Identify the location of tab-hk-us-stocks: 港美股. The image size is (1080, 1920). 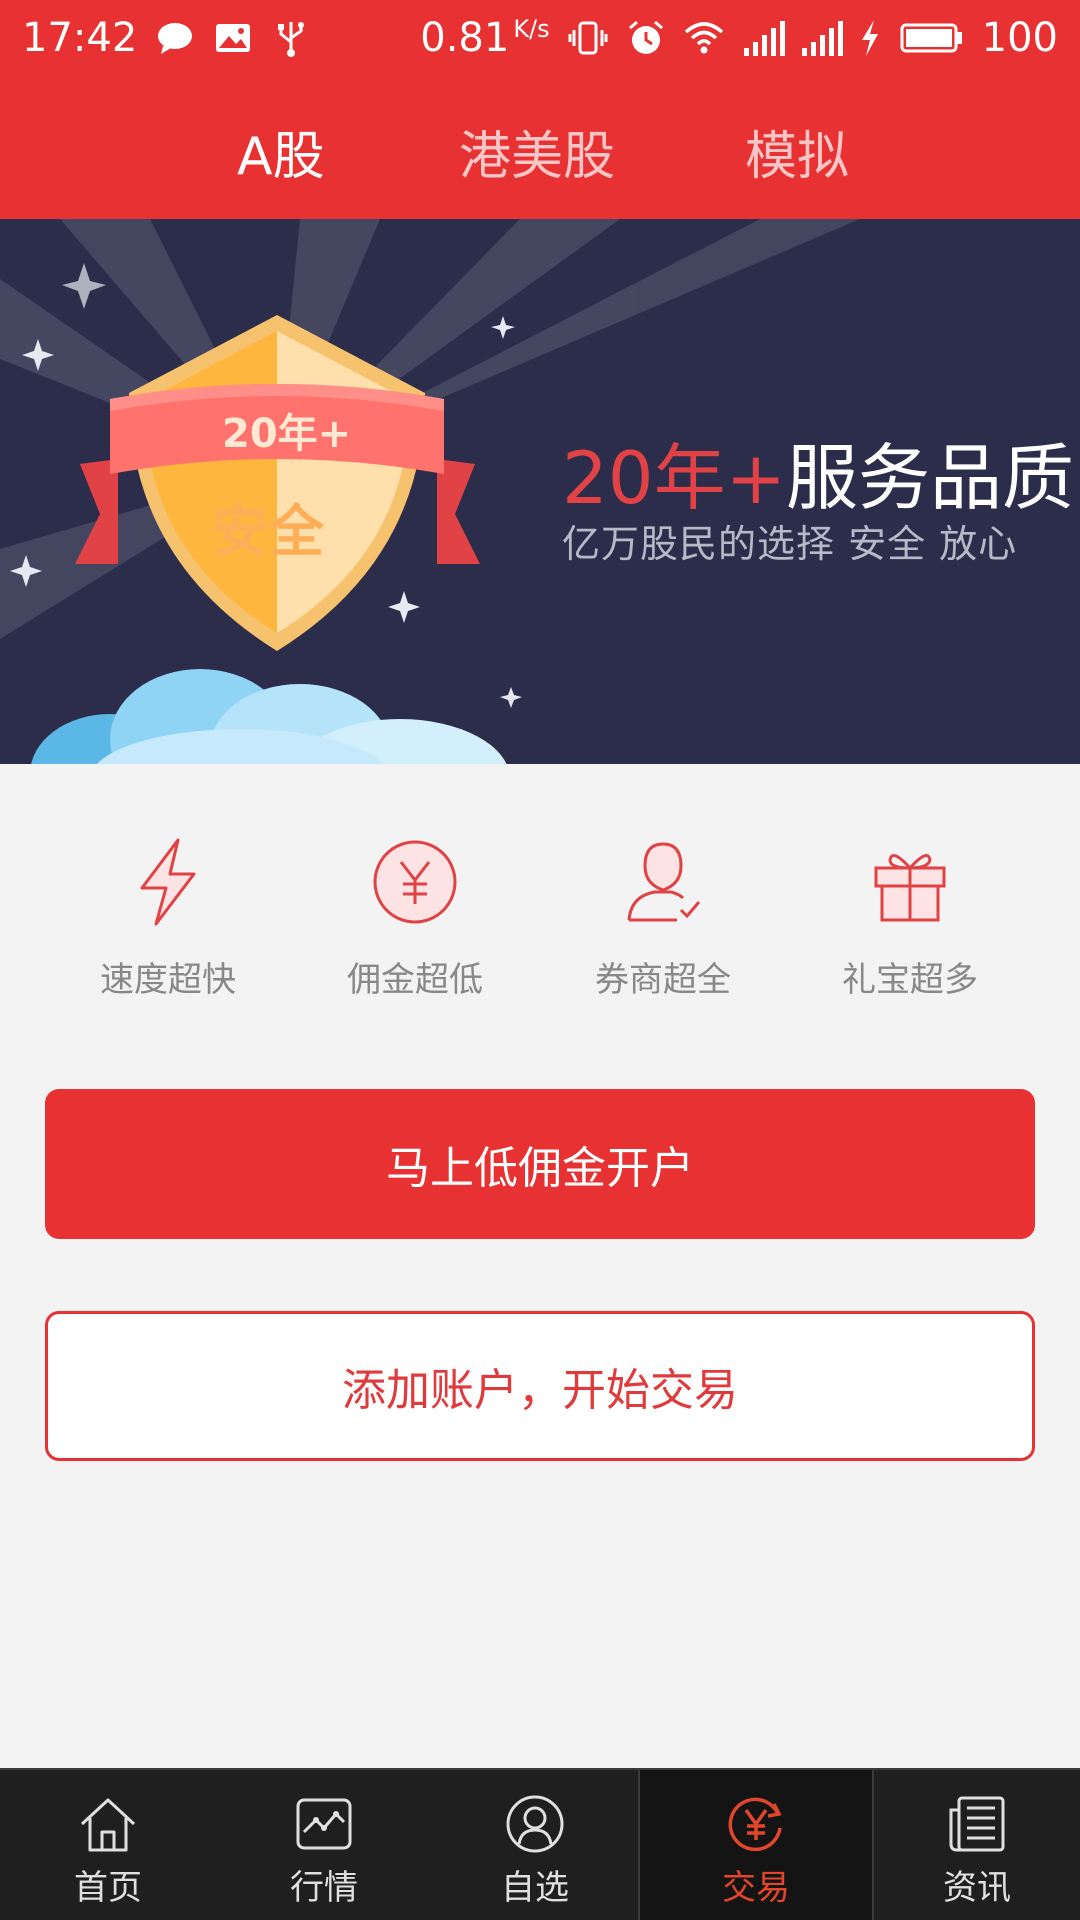
(537, 151).